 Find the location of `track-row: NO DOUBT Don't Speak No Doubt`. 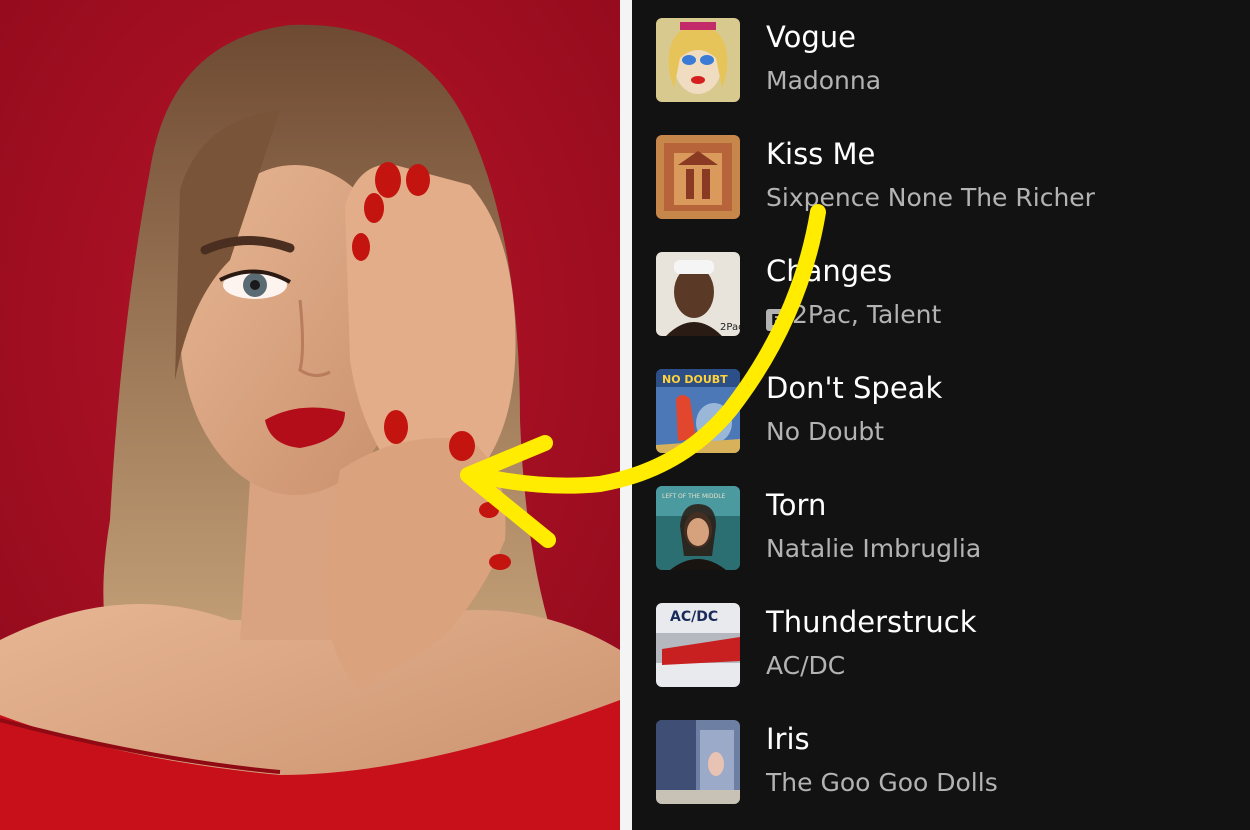

track-row: NO DOUBT Don't Speak No Doubt is located at coordinates (941, 409).